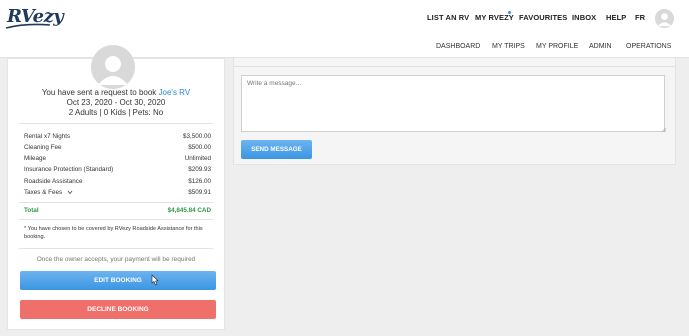  What do you see at coordinates (117, 194) in the screenshot?
I see `fee-row-taxes: Taxes & Fees $509.91` at bounding box center [117, 194].